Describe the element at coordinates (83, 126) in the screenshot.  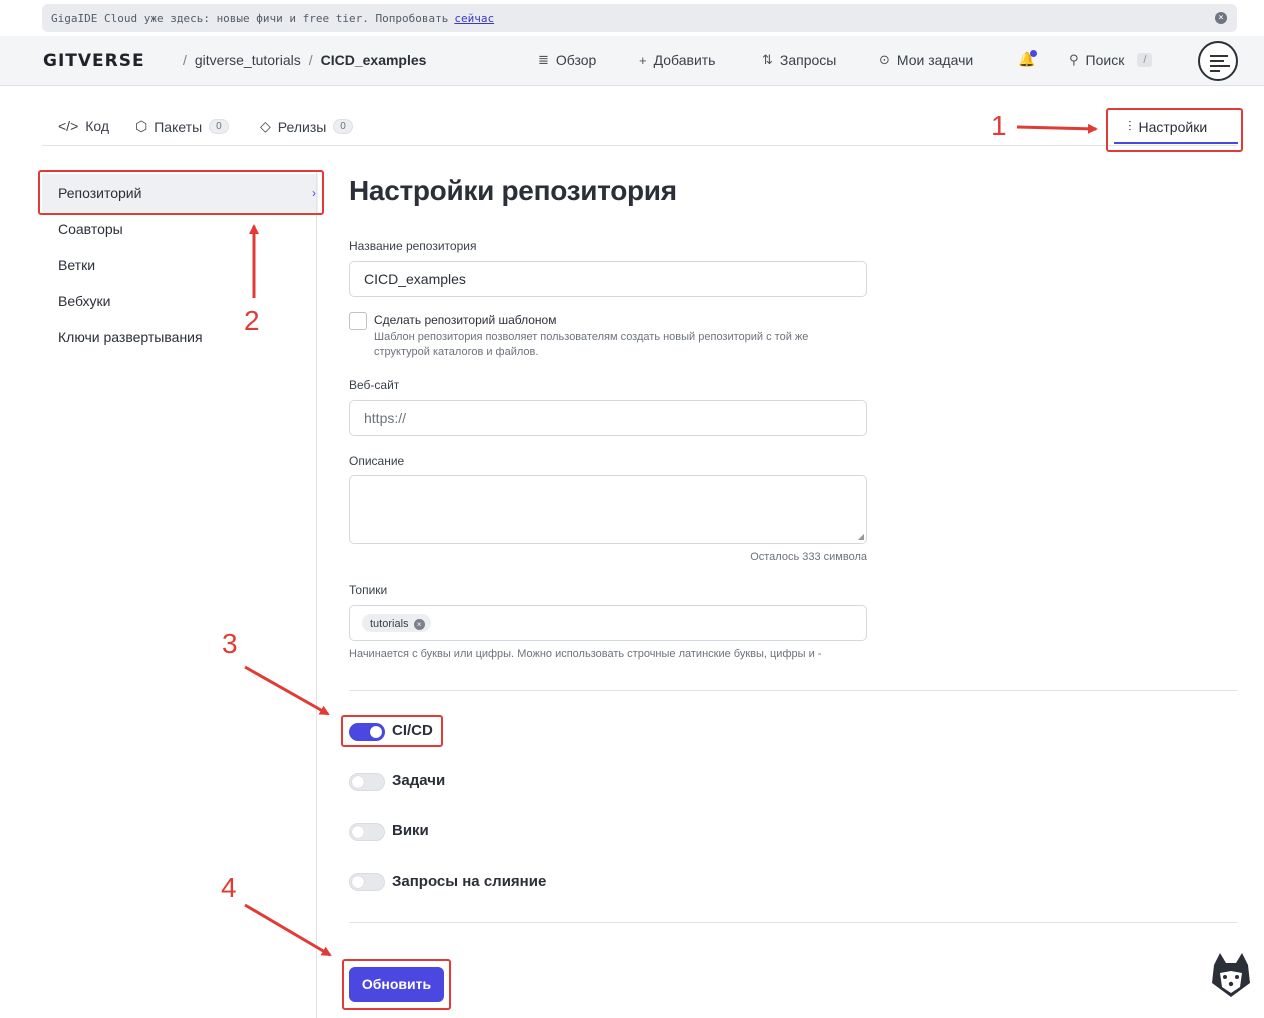
I see `tab-code: </> Код` at that location.